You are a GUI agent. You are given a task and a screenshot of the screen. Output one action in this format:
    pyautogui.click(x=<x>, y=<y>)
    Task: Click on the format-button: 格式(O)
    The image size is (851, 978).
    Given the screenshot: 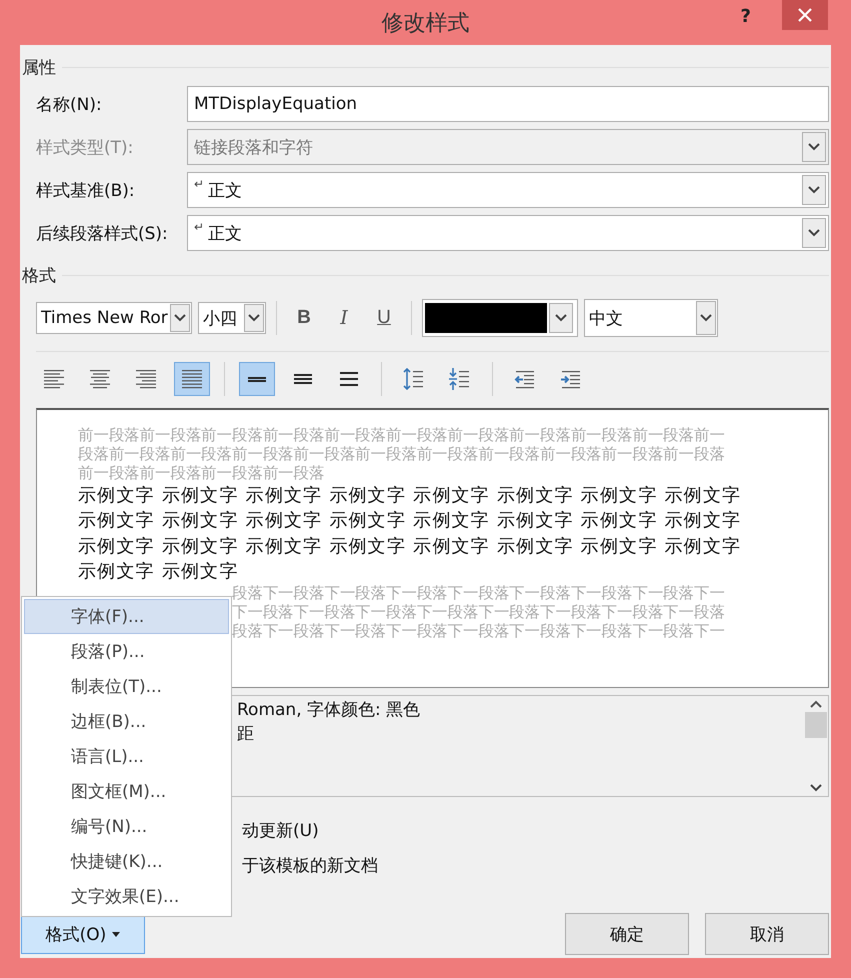 What is the action you would take?
    pyautogui.click(x=83, y=934)
    